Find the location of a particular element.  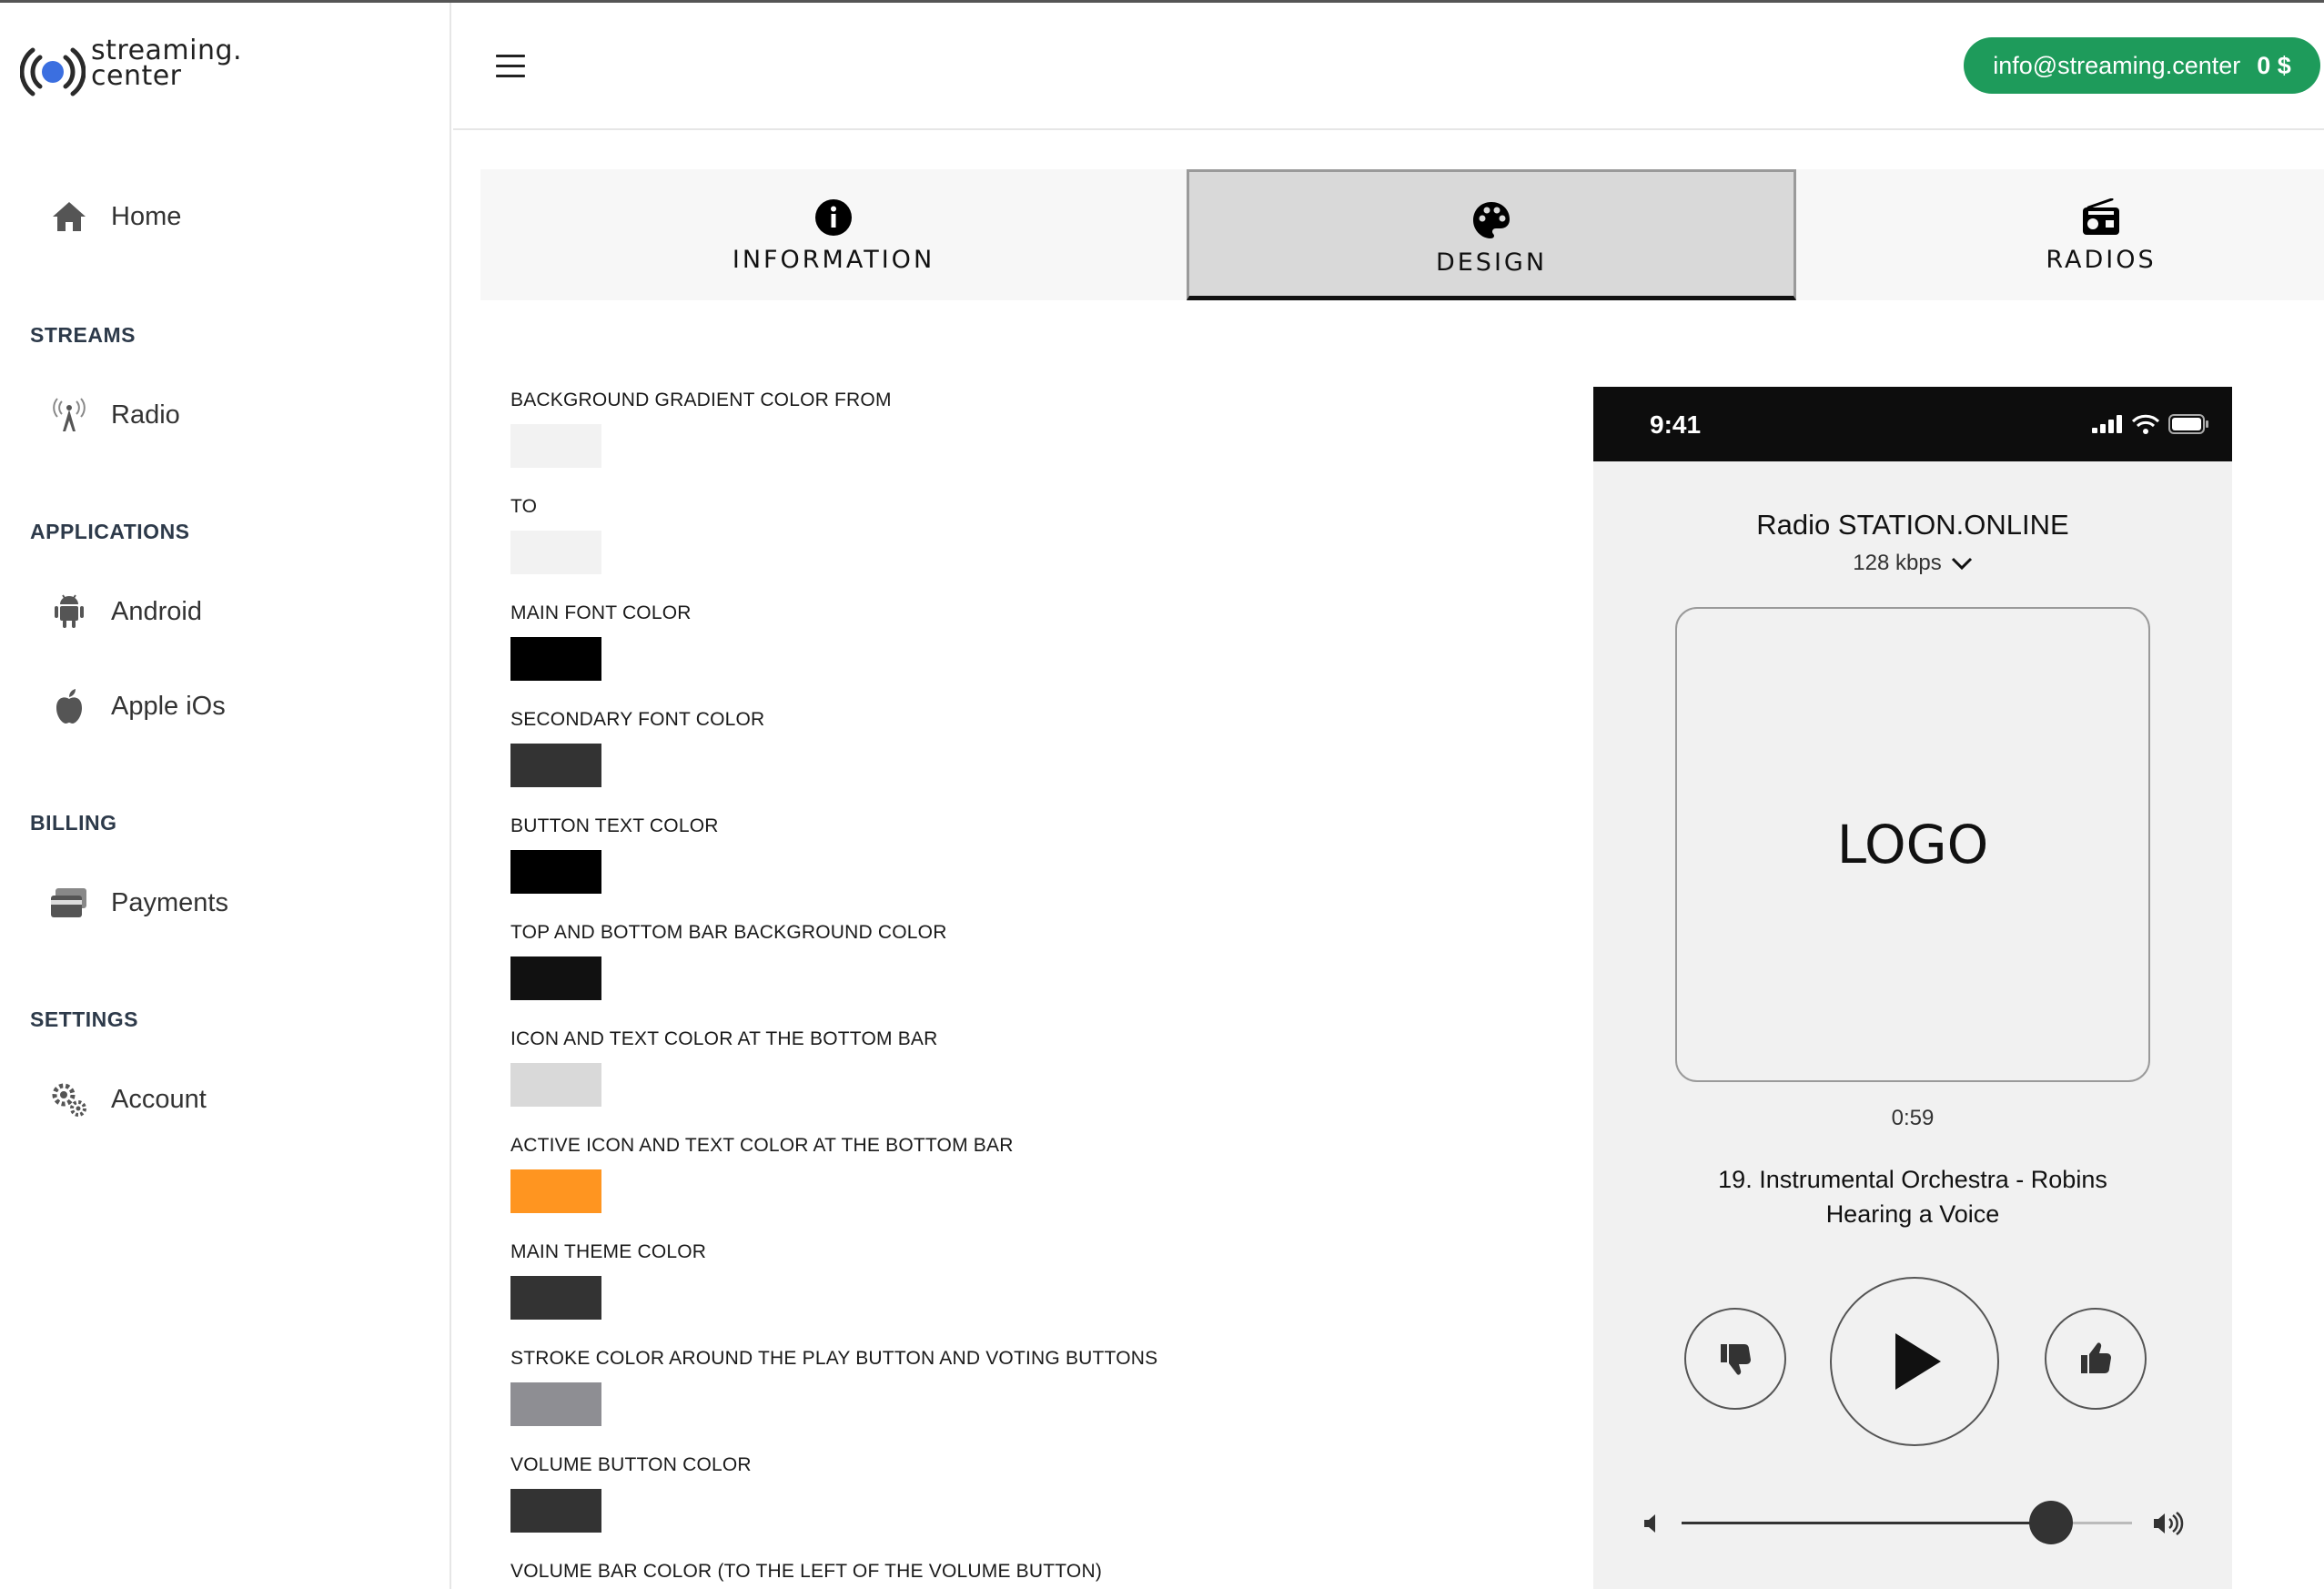

thumbs-down-icon is located at coordinates (1736, 1359).